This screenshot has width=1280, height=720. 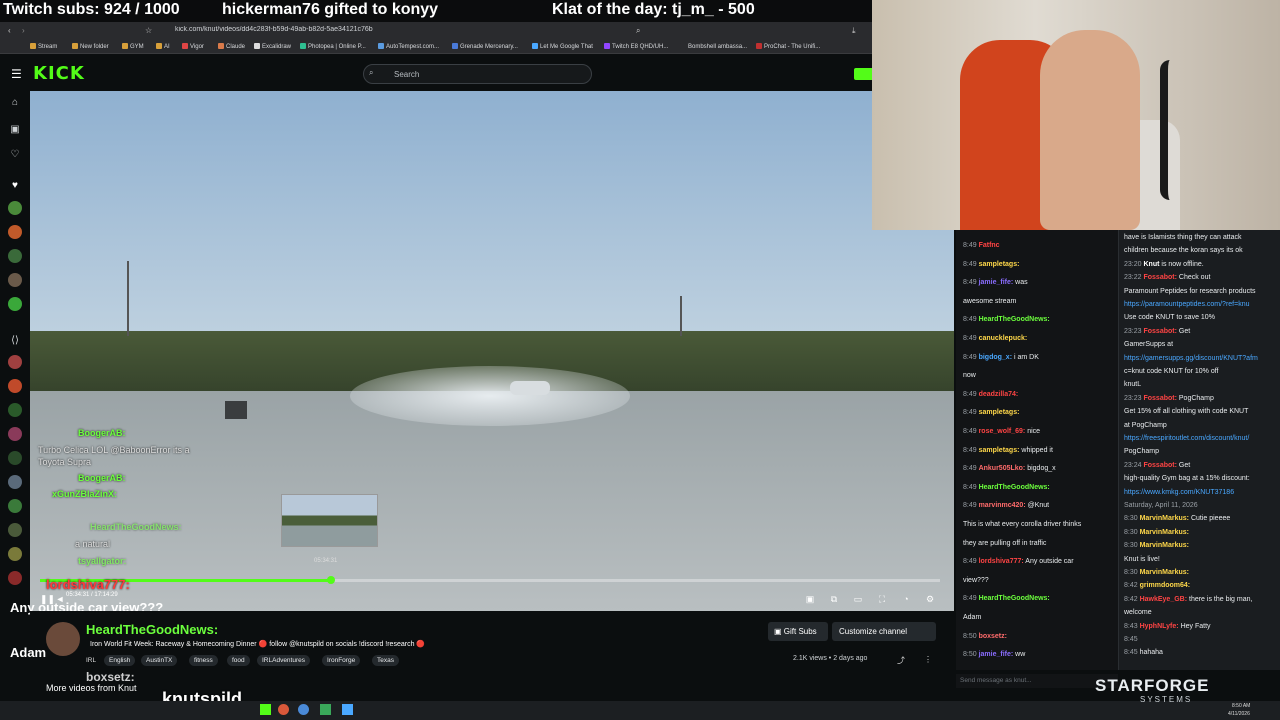 What do you see at coordinates (1002, 468) in the screenshot?
I see `chat-username: Ankur505Lko:` at bounding box center [1002, 468].